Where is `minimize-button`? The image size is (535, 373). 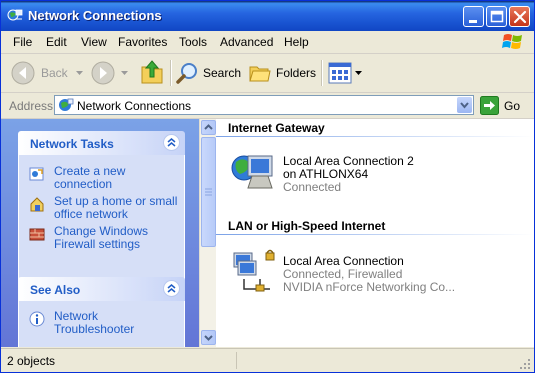 minimize-button is located at coordinates (473, 16).